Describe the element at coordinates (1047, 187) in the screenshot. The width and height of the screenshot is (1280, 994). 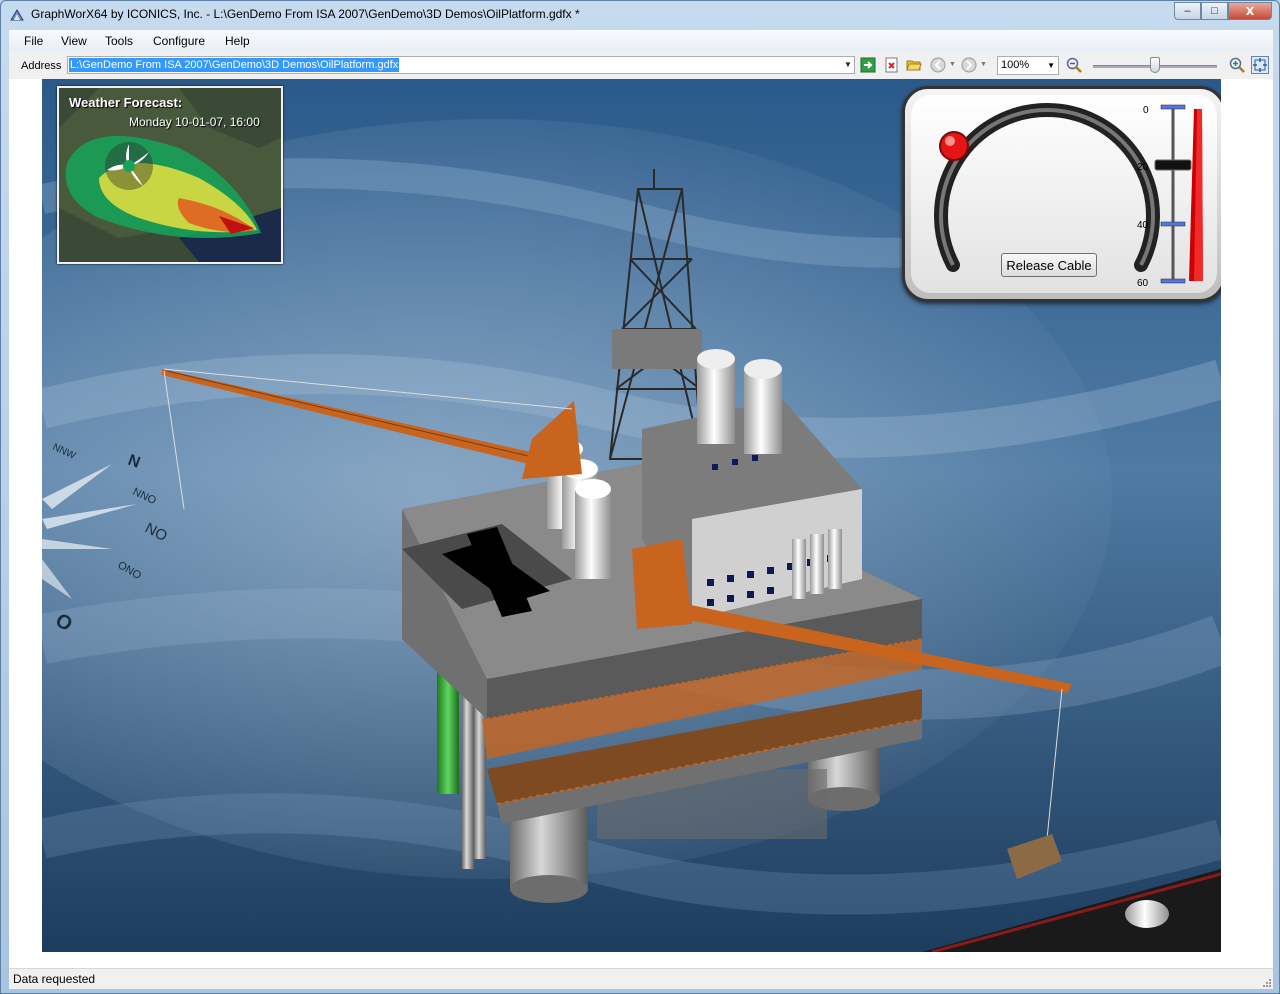
I see `cable-gauge-arc` at that location.